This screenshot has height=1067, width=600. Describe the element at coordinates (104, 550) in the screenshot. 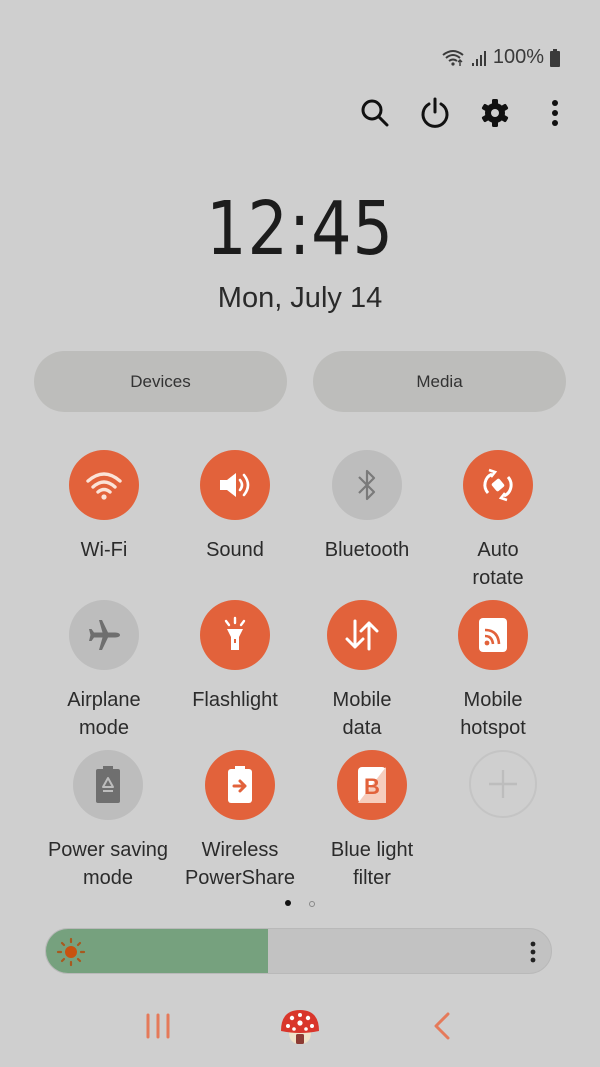

I see `tile-label: Wi-Fi` at that location.